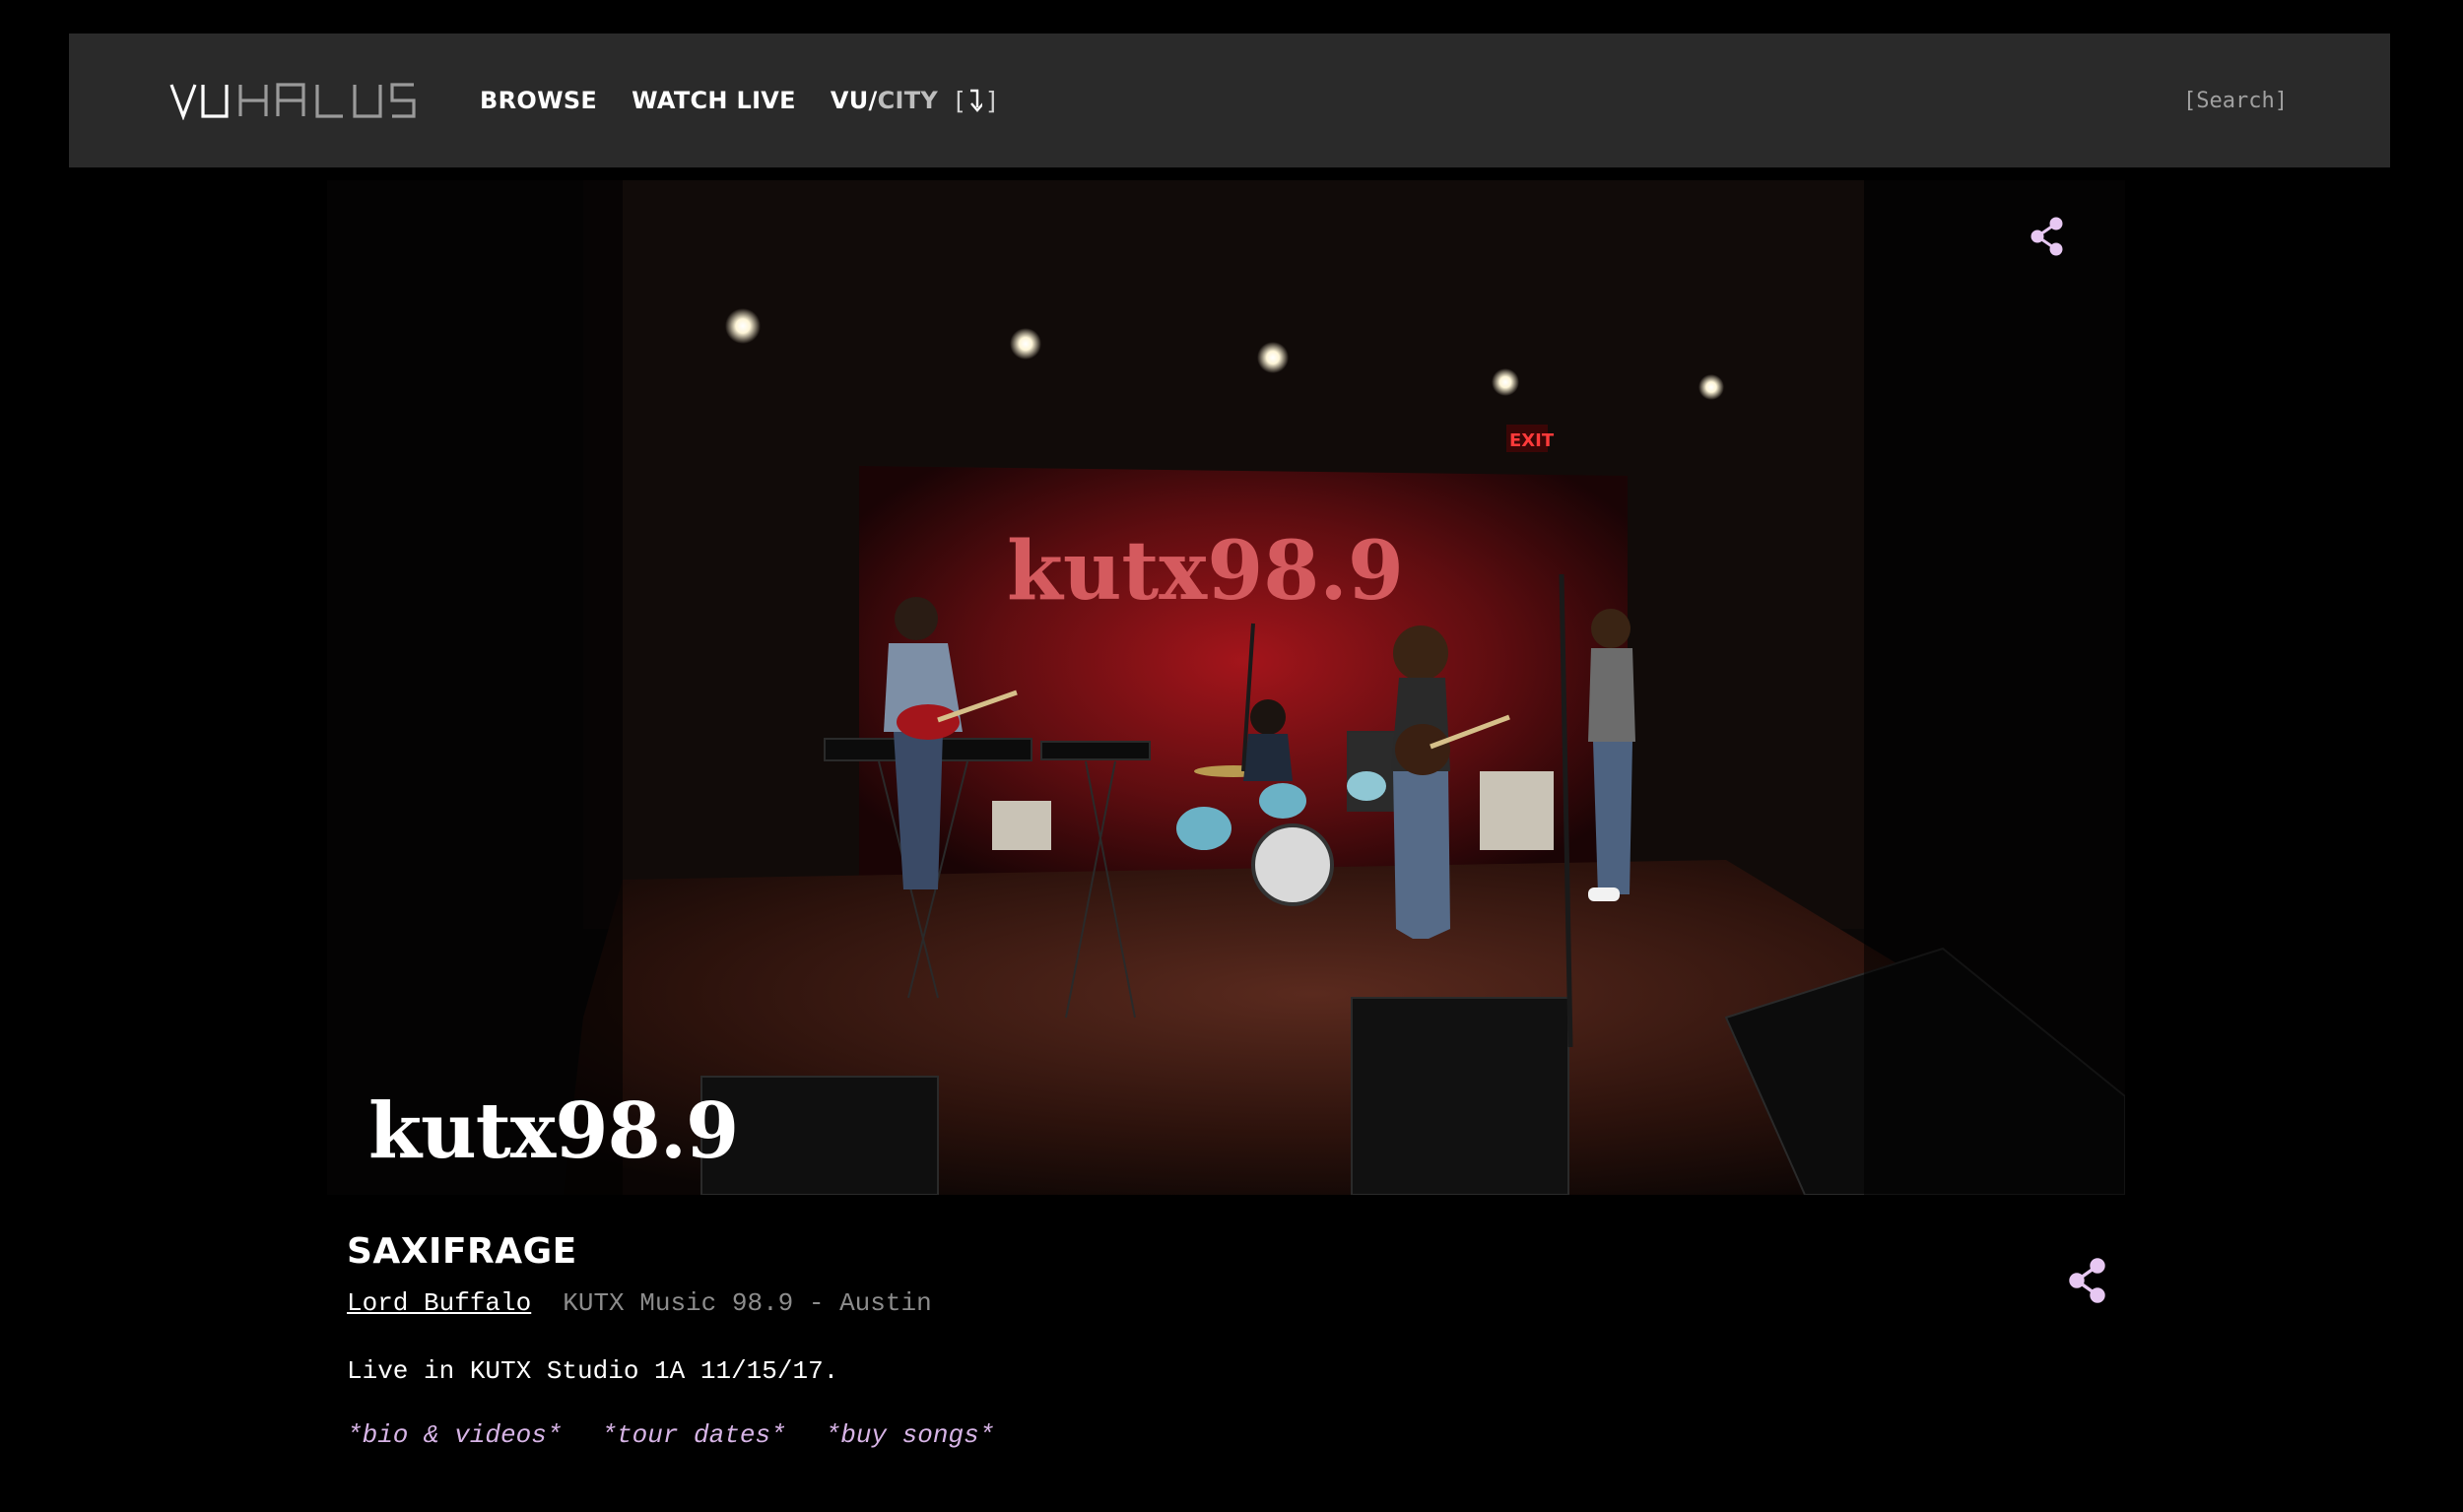 The width and height of the screenshot is (2463, 1512). Describe the element at coordinates (908, 100) in the screenshot. I see `city-name: CITY` at that location.